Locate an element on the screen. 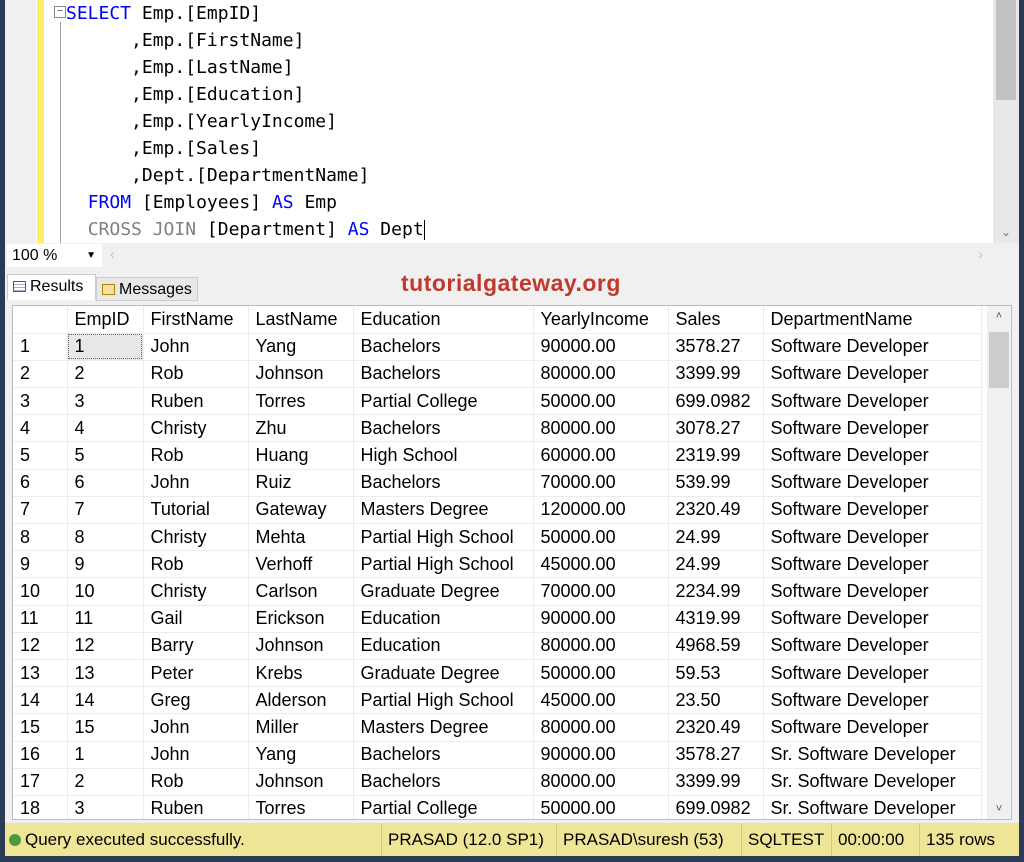  scroll-thumb is located at coordinates (1006, 50).